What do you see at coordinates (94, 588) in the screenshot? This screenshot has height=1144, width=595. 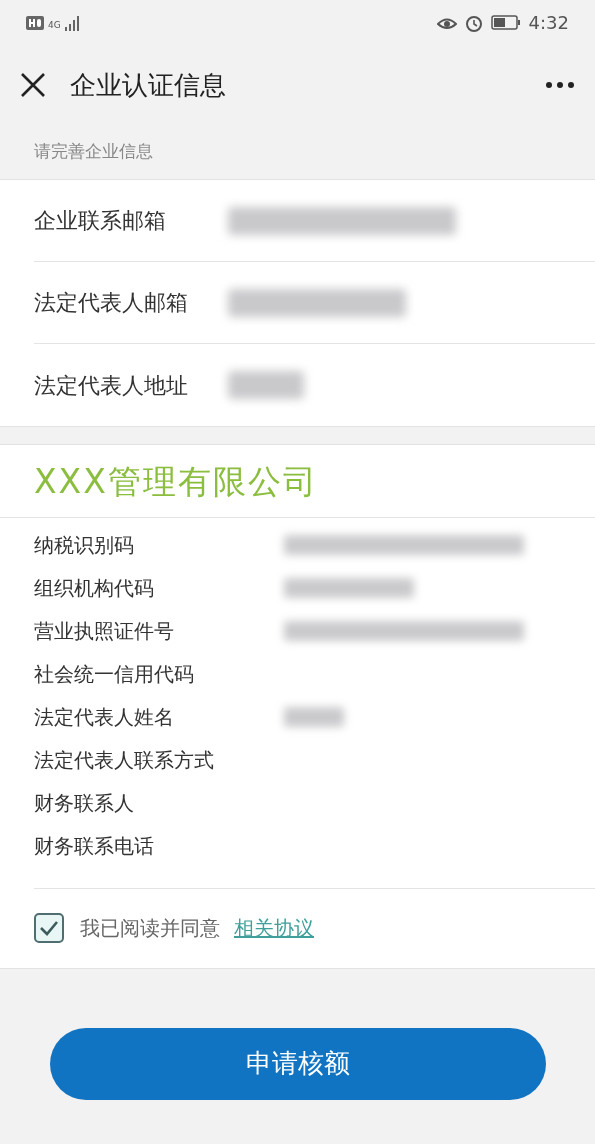 I see `field-label: 组织机构代码` at bounding box center [94, 588].